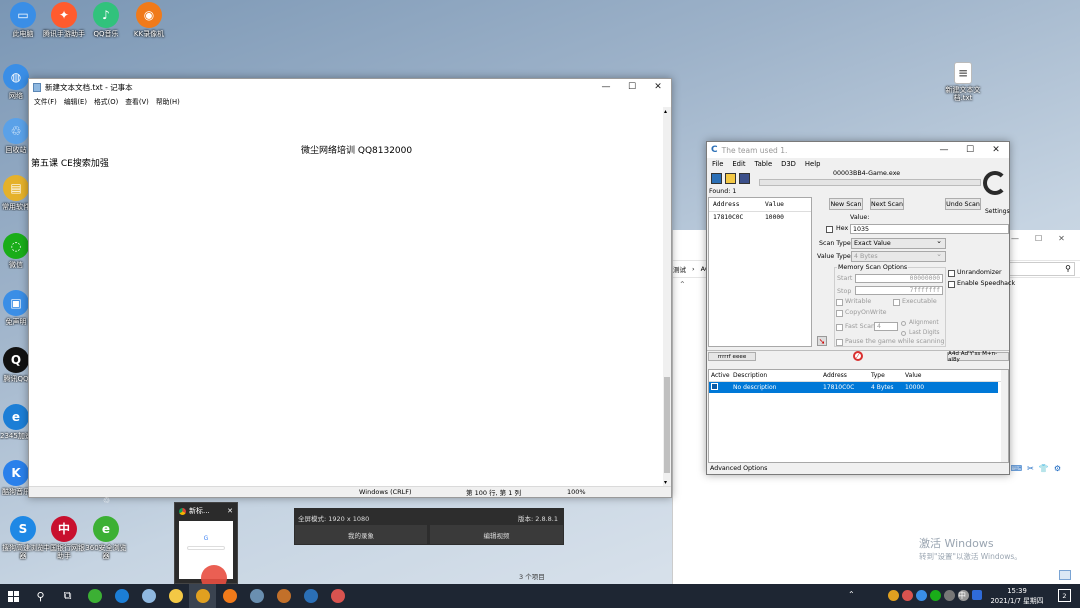 This screenshot has width=1080, height=608. Describe the element at coordinates (337, 596) in the screenshot. I see `taskbar-app` at that location.